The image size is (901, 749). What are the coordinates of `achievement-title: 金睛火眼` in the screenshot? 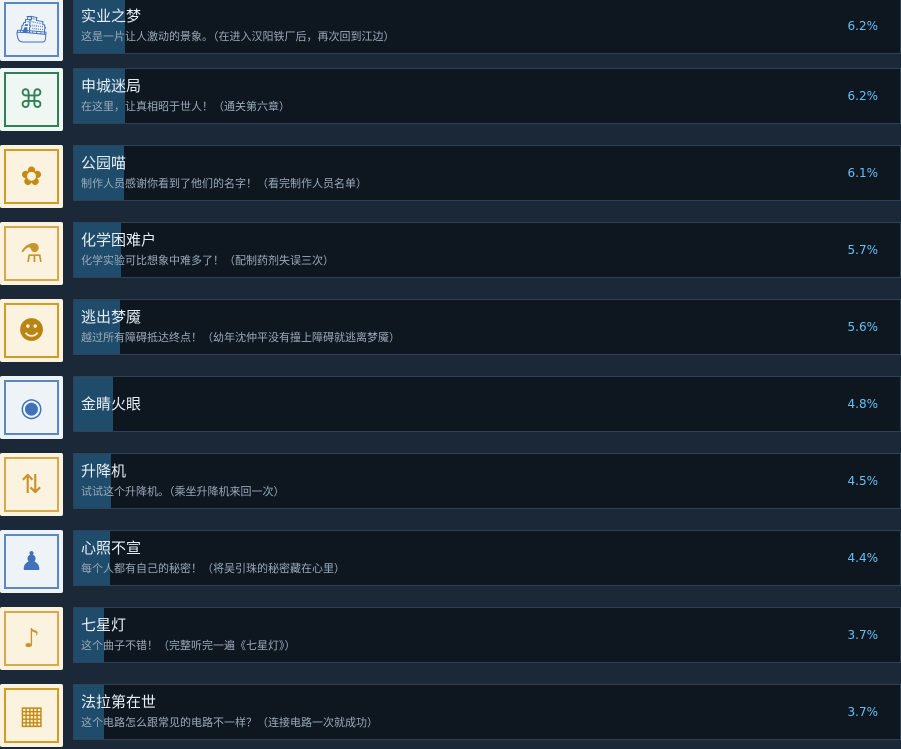 It's located at (111, 404).